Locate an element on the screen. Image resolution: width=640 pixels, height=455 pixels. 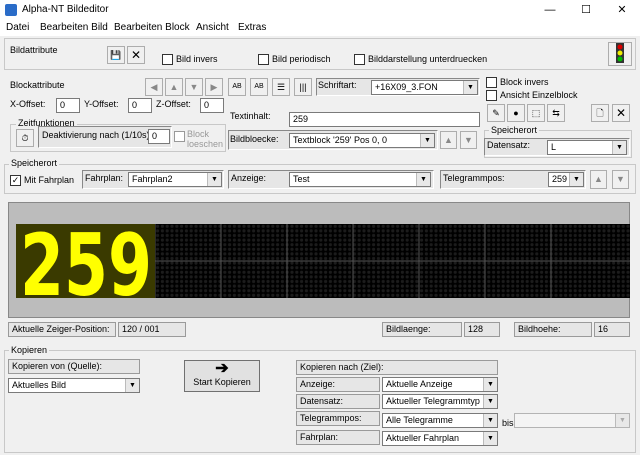
start-kopieren-label: Start Kopieren is located at coordinates (222, 382).